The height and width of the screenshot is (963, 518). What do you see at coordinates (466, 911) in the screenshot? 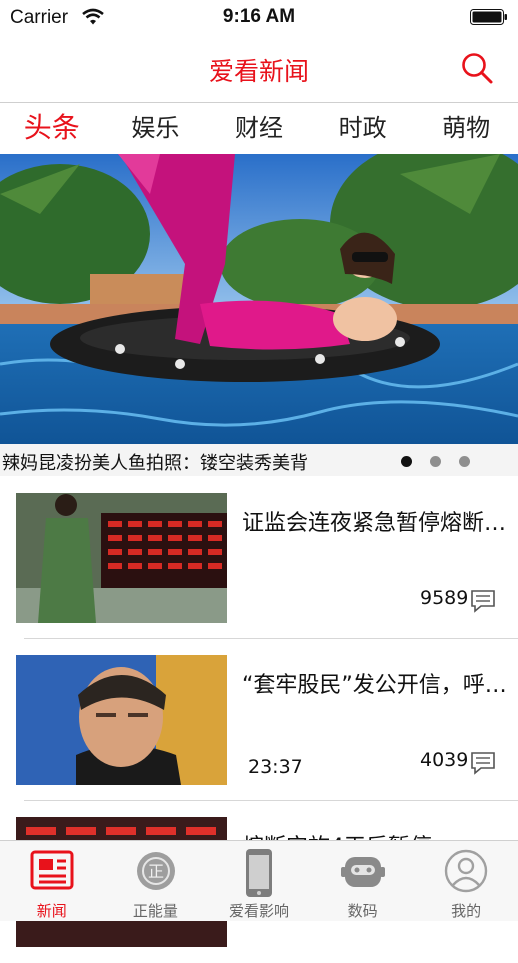
I see `tabbar-label: 我的` at bounding box center [466, 911].